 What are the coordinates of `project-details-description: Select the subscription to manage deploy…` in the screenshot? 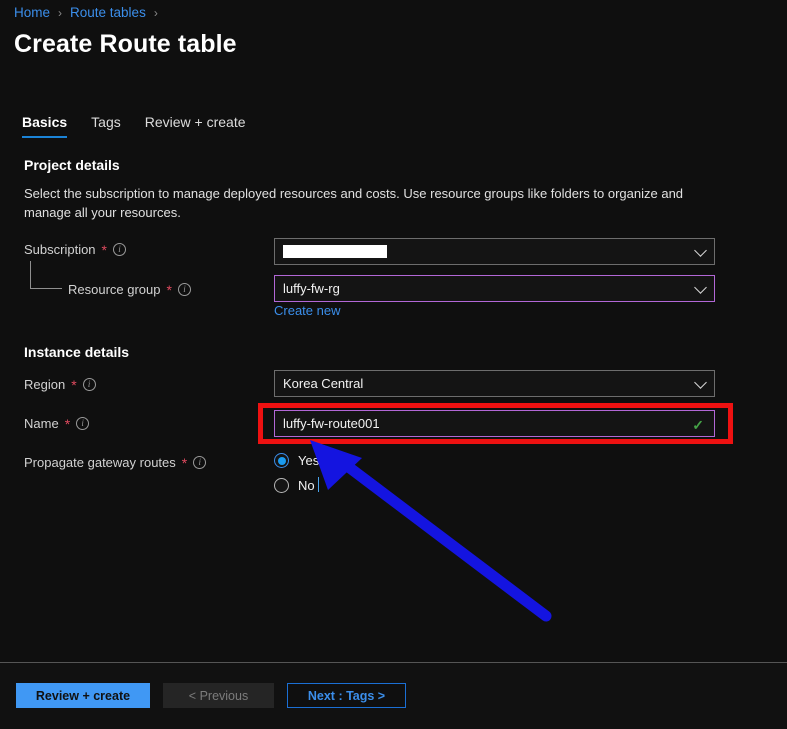 It's located at (354, 203).